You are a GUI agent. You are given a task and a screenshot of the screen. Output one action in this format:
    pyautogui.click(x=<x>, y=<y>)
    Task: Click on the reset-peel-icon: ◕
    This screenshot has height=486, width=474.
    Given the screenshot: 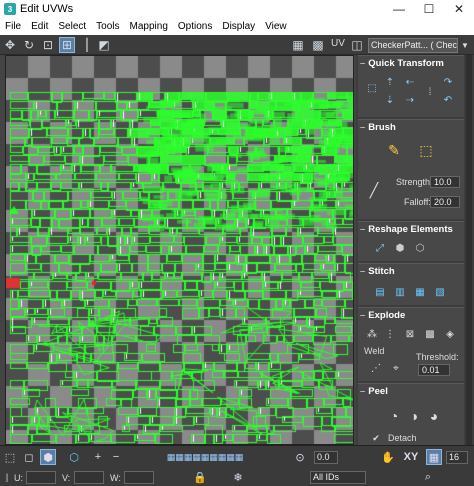 What is the action you would take?
    pyautogui.click(x=434, y=416)
    